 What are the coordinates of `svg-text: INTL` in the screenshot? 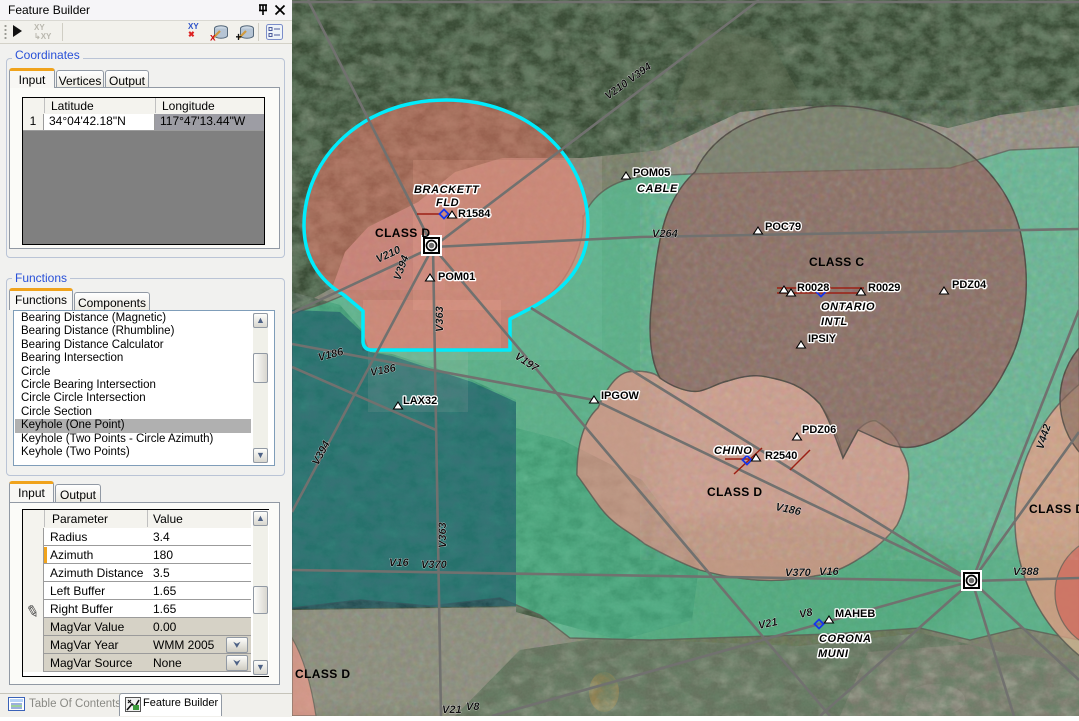 It's located at (834, 322).